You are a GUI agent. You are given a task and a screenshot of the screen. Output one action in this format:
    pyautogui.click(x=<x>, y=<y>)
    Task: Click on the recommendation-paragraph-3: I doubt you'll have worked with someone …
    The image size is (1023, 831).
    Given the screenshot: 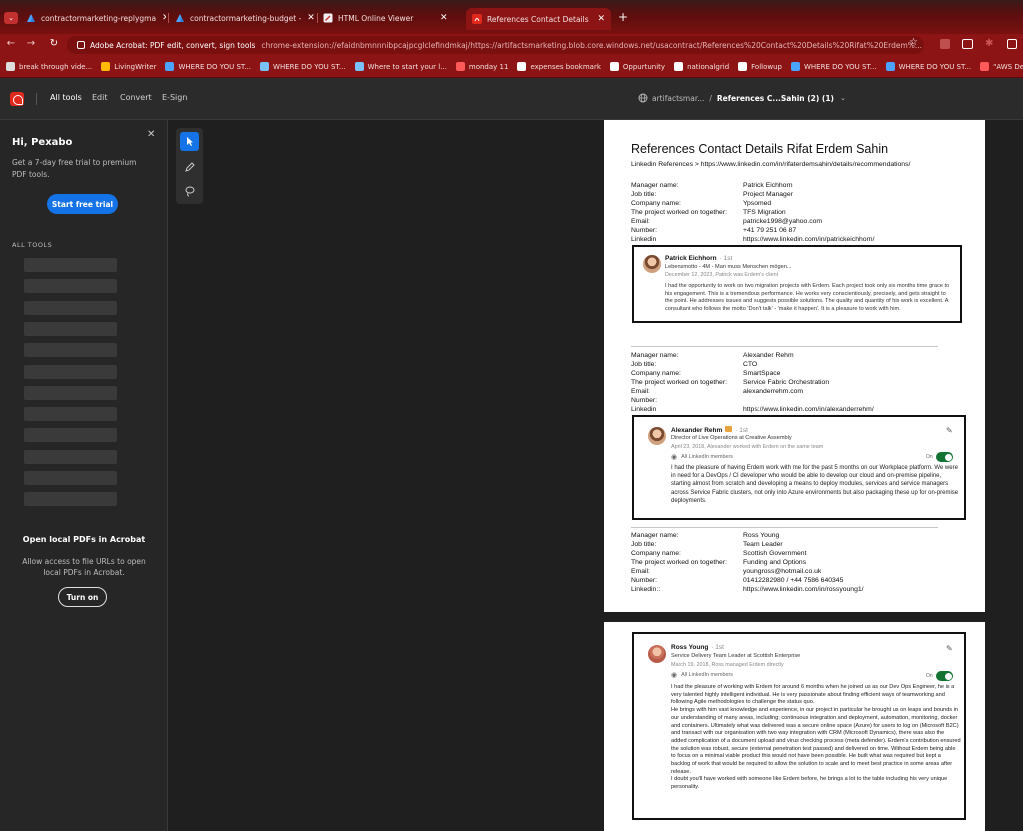 What is the action you would take?
    pyautogui.click(x=809, y=783)
    